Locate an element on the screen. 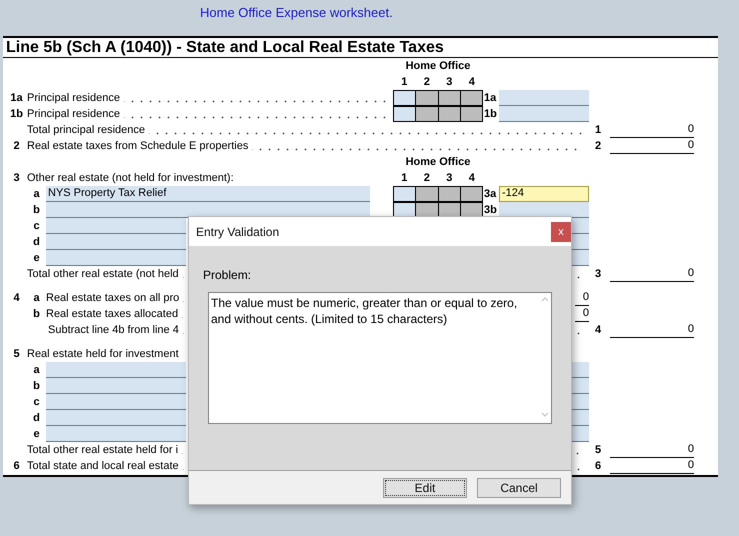 The height and width of the screenshot is (536, 739). form-title: Line 5b (Sch A (1040)) - State and Local Real Estate Taxes is located at coordinates (360, 48).